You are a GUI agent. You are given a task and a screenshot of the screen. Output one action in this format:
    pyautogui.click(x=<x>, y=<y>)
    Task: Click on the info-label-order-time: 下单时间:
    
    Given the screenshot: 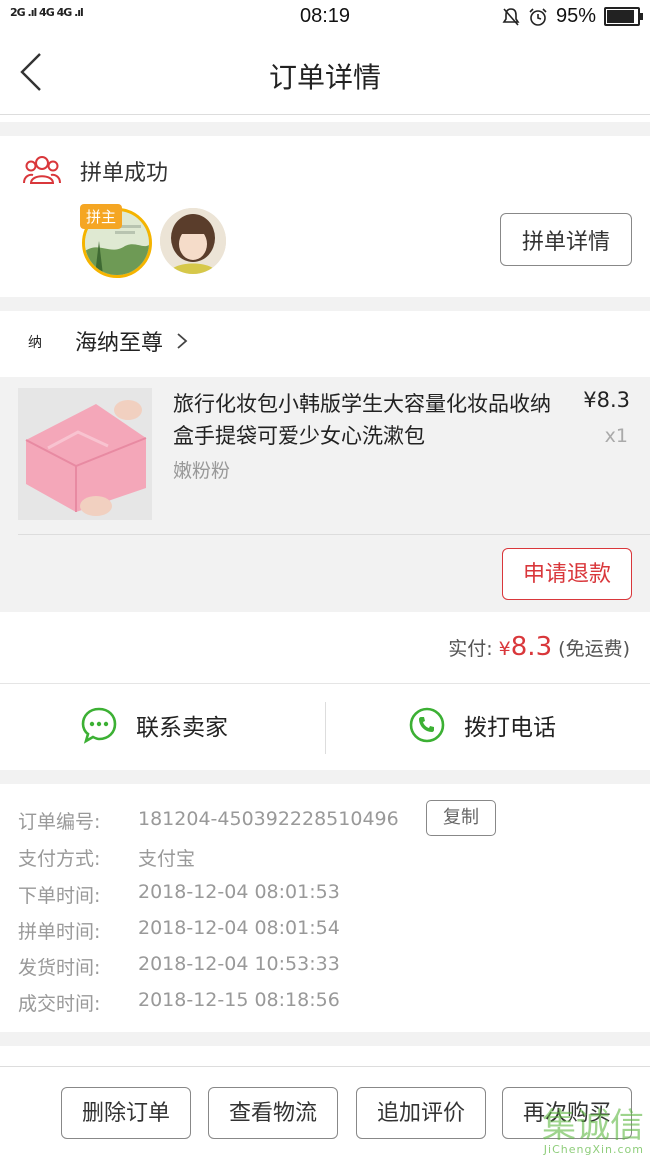 What is the action you would take?
    pyautogui.click(x=59, y=896)
    